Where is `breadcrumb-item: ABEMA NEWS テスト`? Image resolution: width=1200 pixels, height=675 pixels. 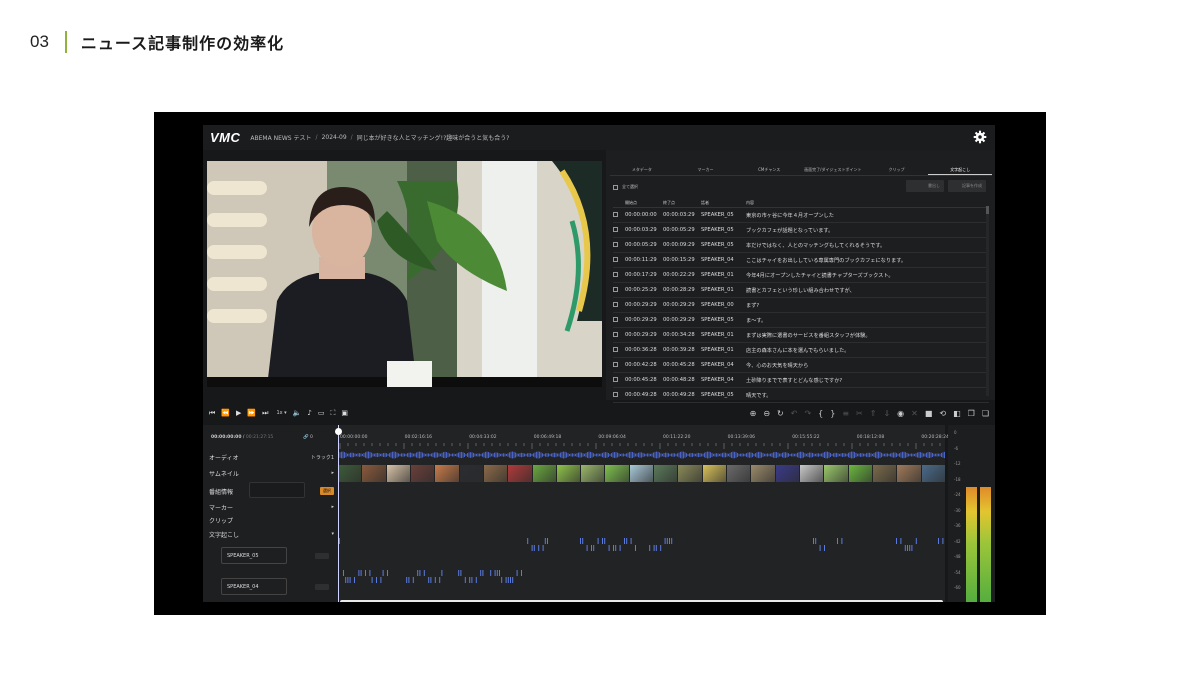
breadcrumb-item: ABEMA NEWS テスト is located at coordinates (280, 137).